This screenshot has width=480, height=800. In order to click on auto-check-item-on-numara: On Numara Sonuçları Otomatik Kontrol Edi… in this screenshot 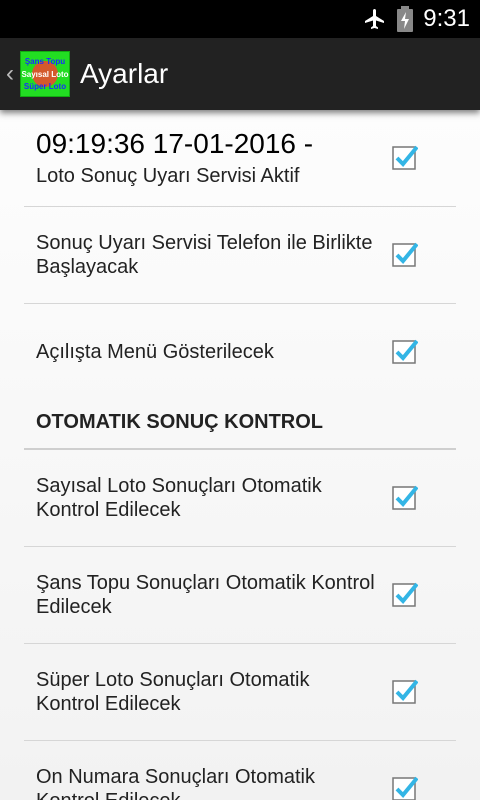, I will do `click(240, 770)`.